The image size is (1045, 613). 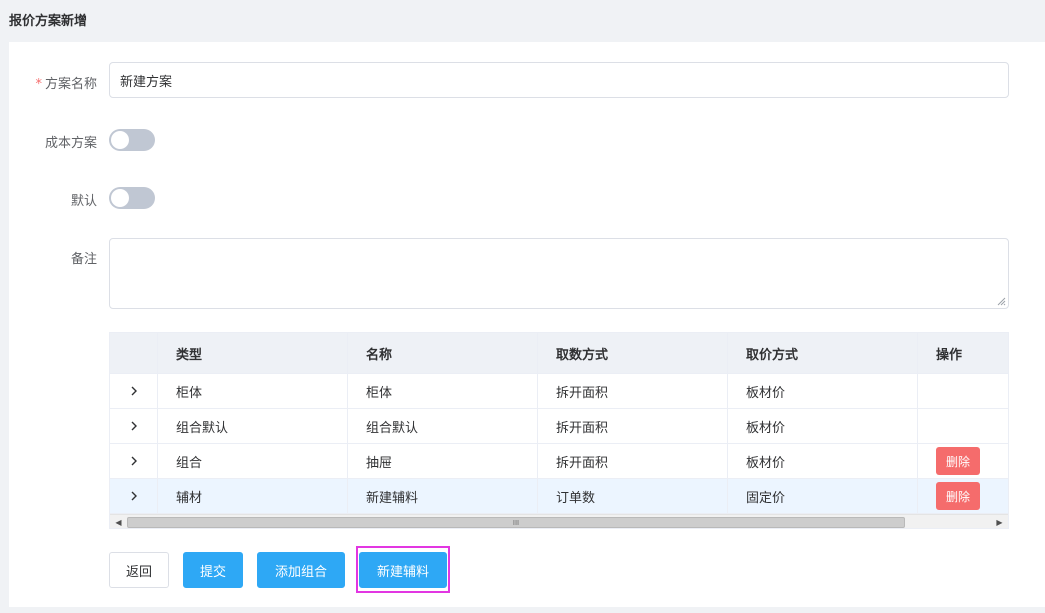 What do you see at coordinates (253, 391) in the screenshot?
I see `cell-type: 柜体` at bounding box center [253, 391].